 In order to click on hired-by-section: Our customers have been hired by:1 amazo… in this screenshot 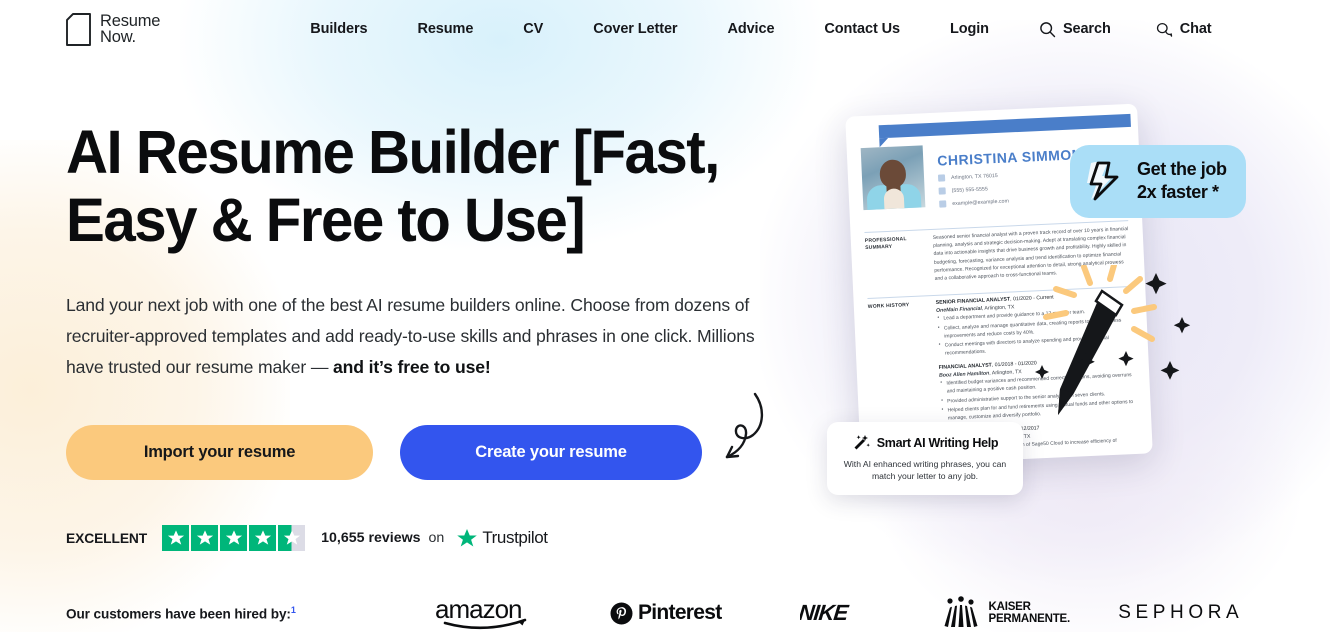, I will do `click(698, 613)`.